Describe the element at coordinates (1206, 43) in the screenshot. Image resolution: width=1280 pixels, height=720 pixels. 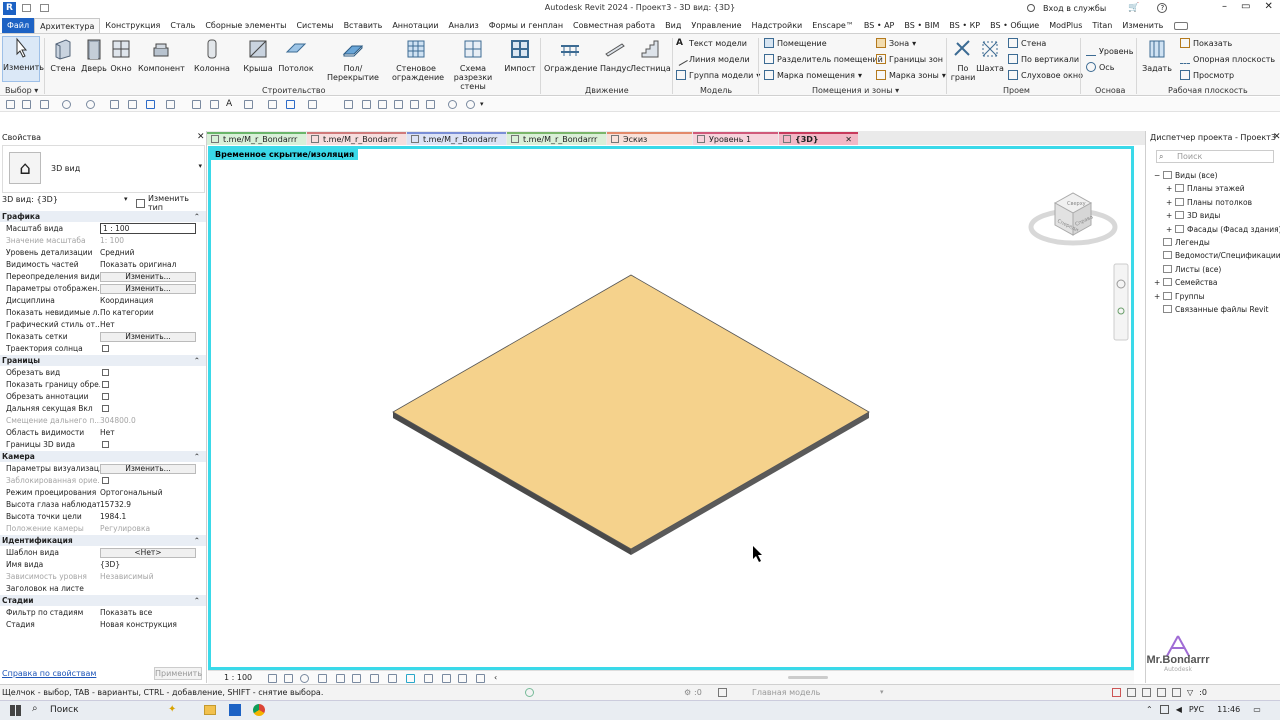
I see `show-workplane-button: Показать` at that location.